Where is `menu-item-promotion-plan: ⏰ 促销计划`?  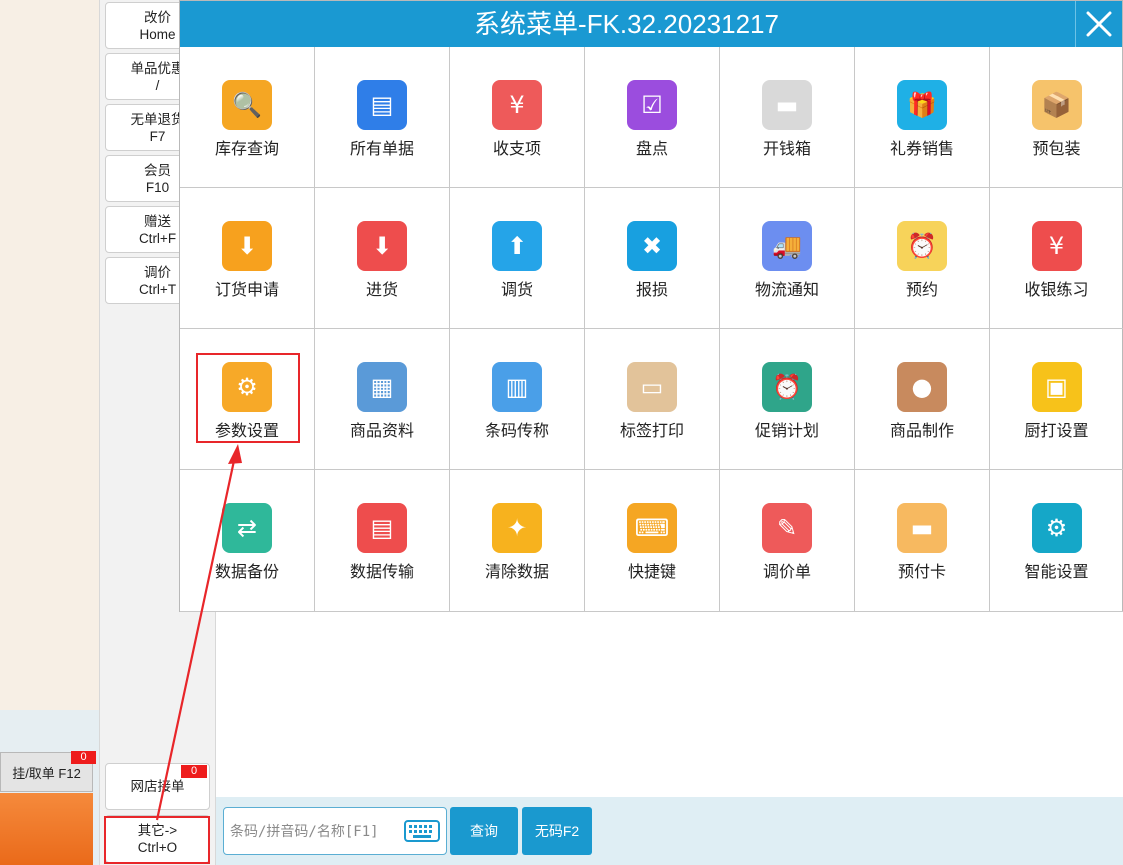
menu-item-promotion-plan: ⏰ 促销计划 is located at coordinates (787, 399).